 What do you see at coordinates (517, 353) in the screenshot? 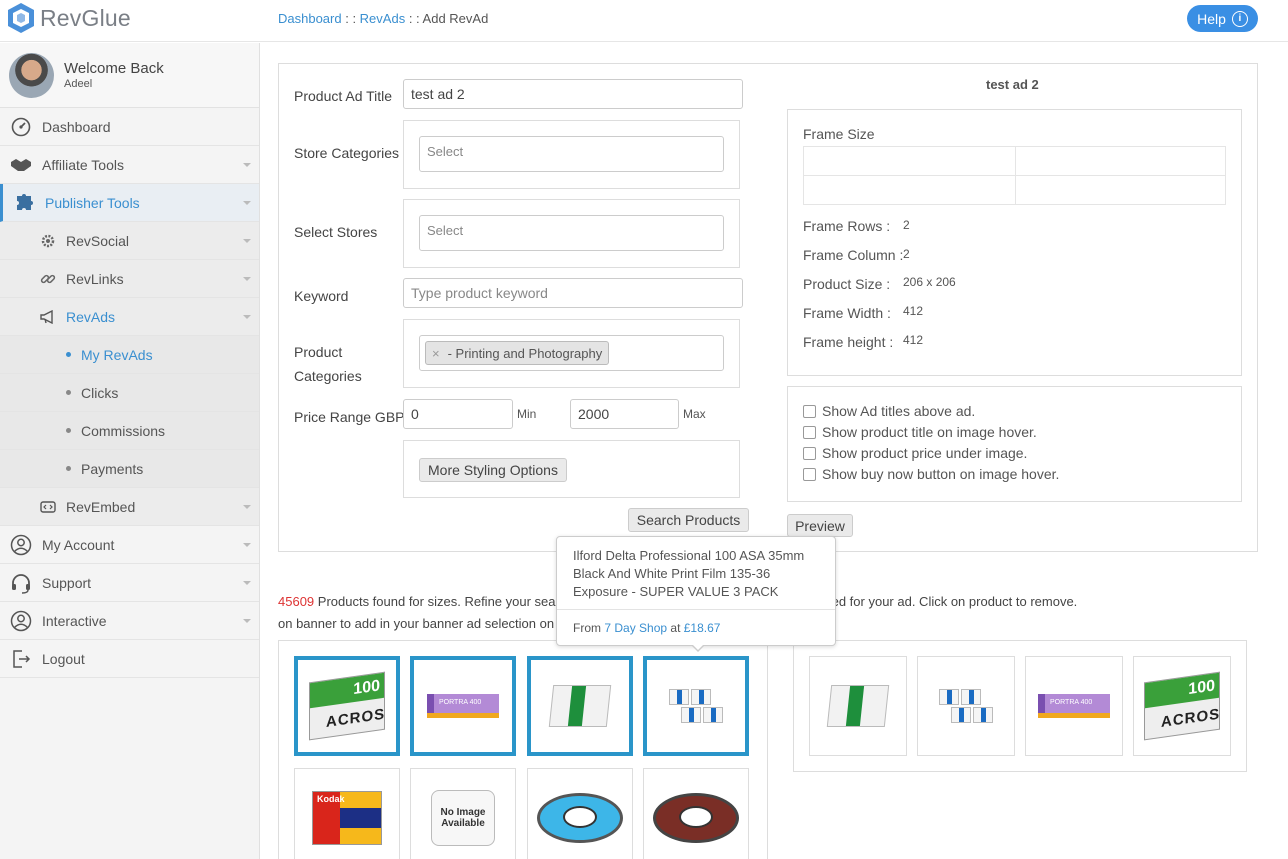
I see `category-tag: × - Printing and Photography` at bounding box center [517, 353].